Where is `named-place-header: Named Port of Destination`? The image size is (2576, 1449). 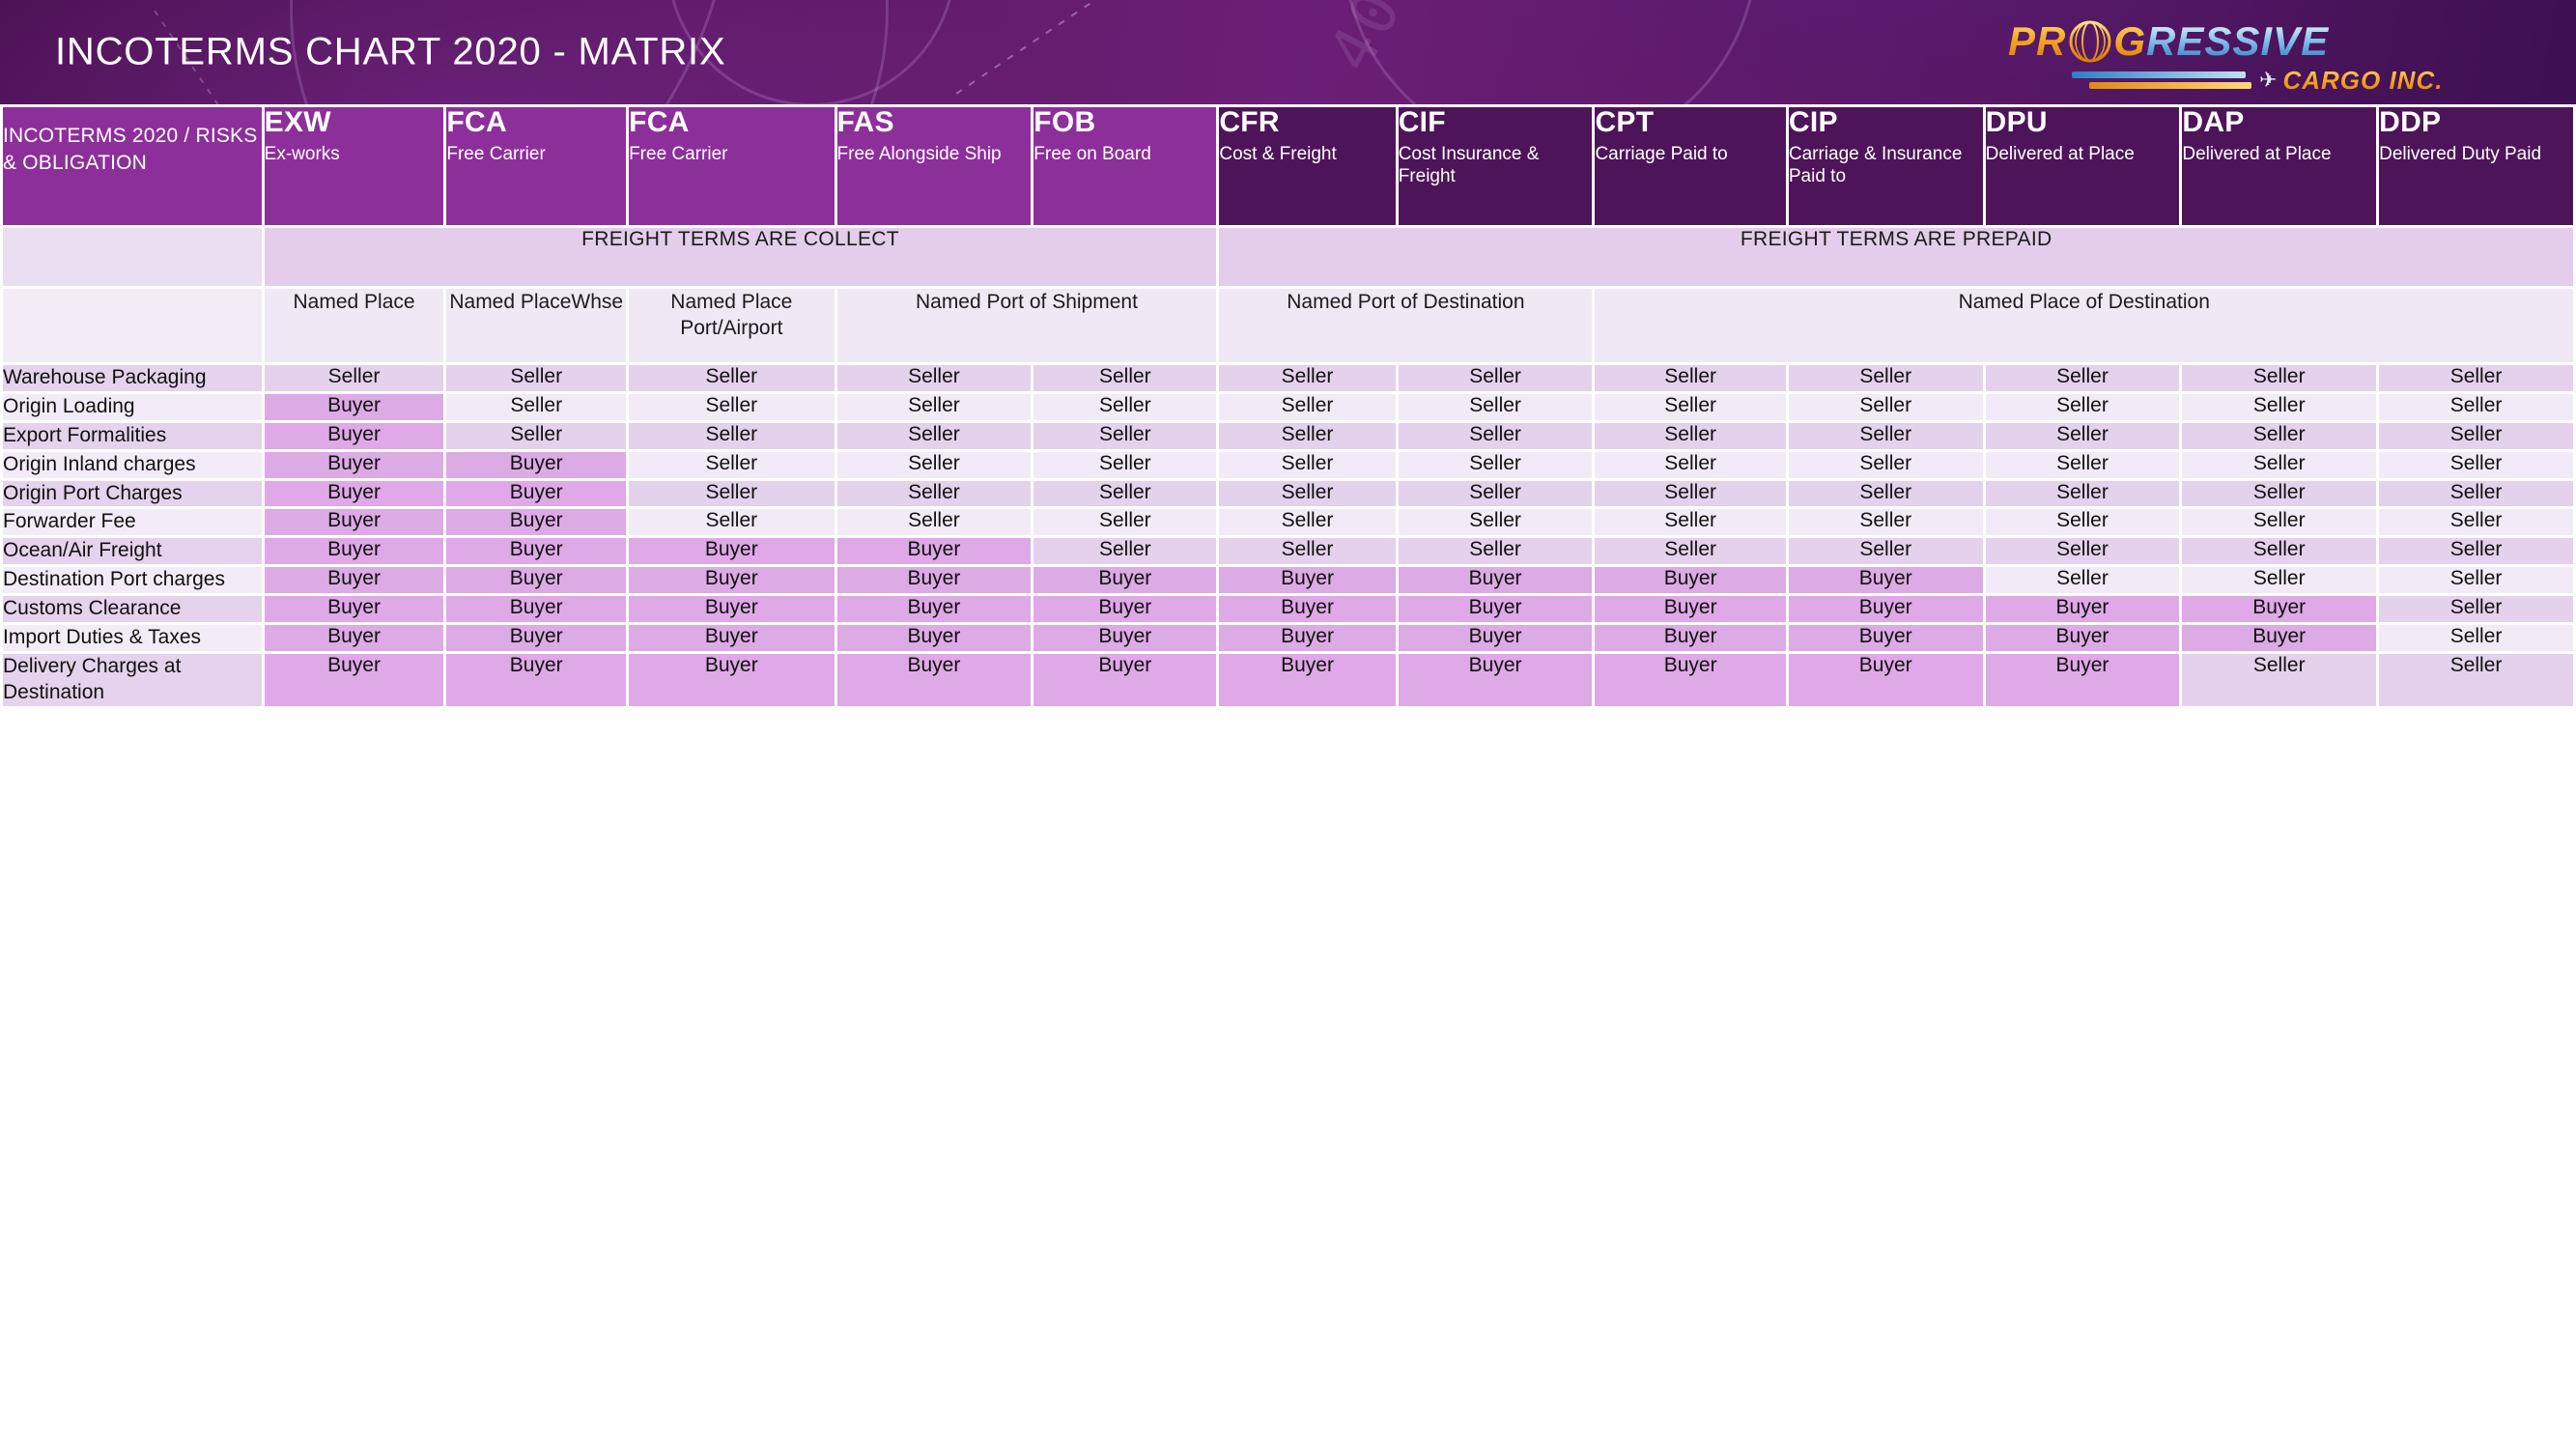
named-place-header: Named Port of Destination is located at coordinates (1406, 325).